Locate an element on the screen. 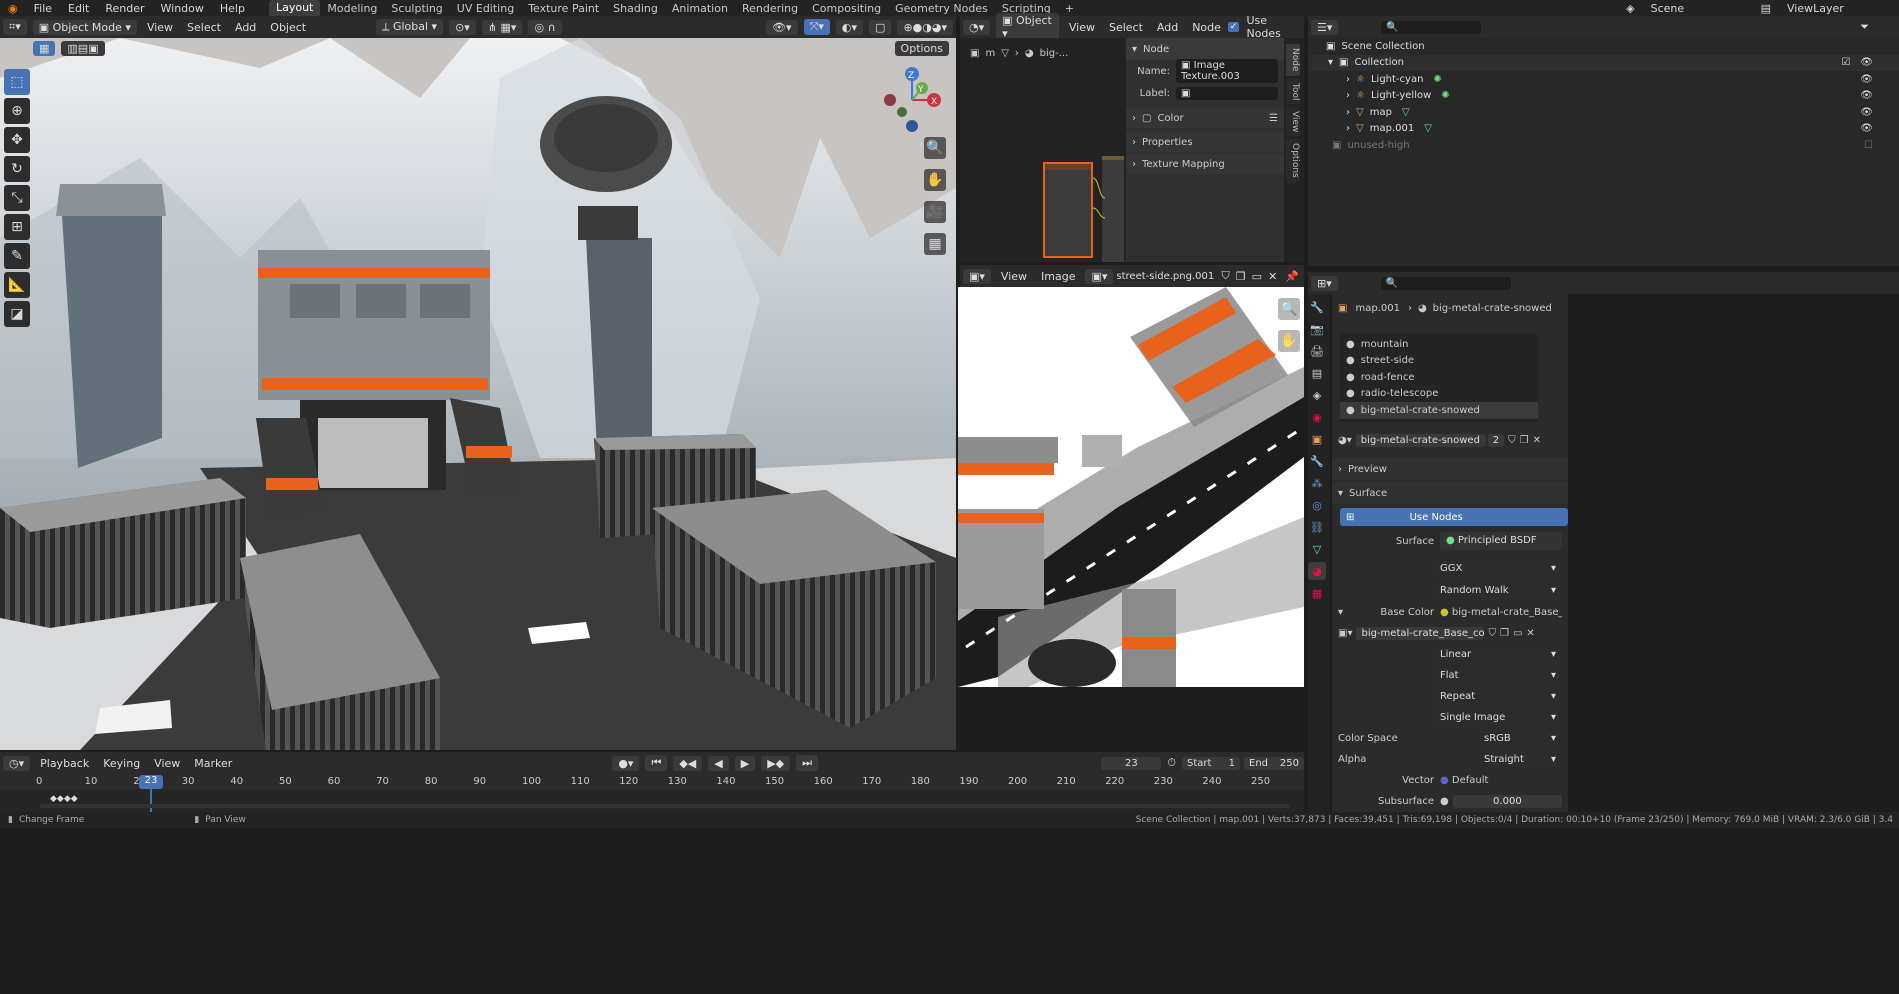 The width and height of the screenshot is (1899, 994). menu-edit: Edit is located at coordinates (78, 8).